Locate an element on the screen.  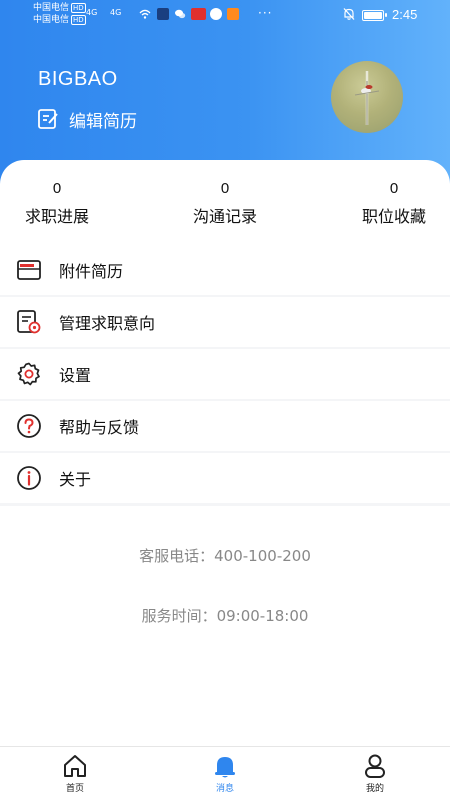
tab-mine: 我的 is located at coordinates (375, 773).